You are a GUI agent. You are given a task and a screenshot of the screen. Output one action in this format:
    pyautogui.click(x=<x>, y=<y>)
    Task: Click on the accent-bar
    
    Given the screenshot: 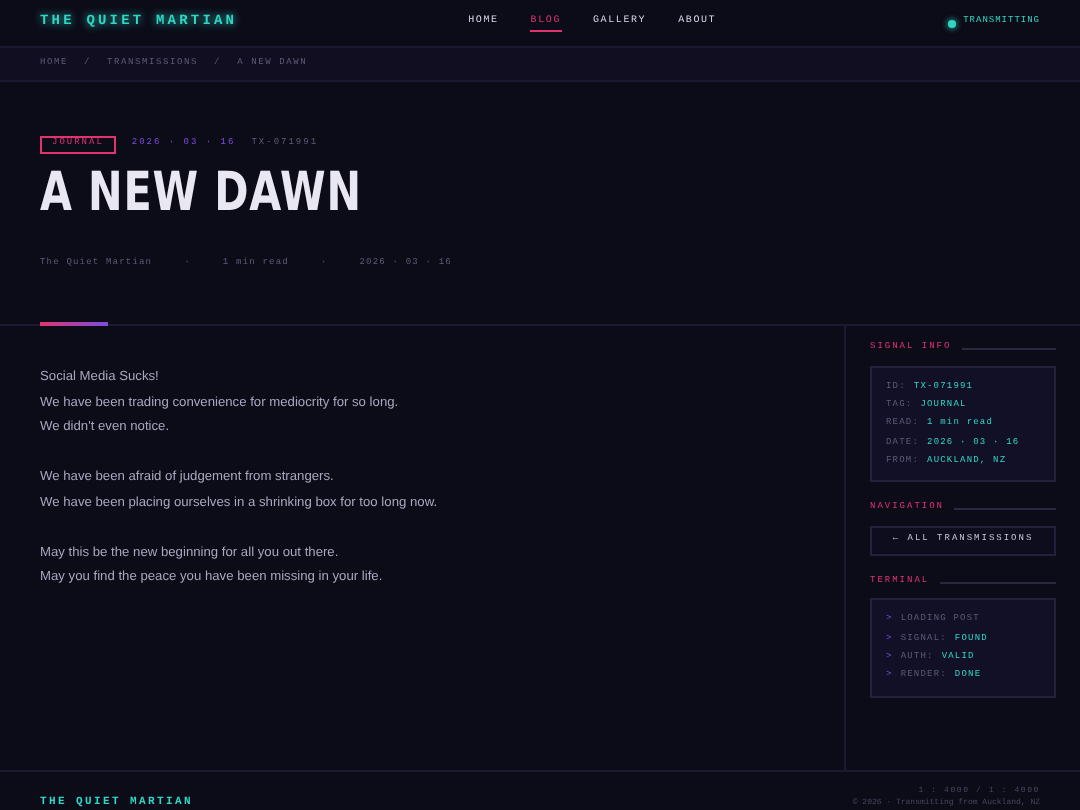 What is the action you would take?
    pyautogui.click(x=74, y=324)
    